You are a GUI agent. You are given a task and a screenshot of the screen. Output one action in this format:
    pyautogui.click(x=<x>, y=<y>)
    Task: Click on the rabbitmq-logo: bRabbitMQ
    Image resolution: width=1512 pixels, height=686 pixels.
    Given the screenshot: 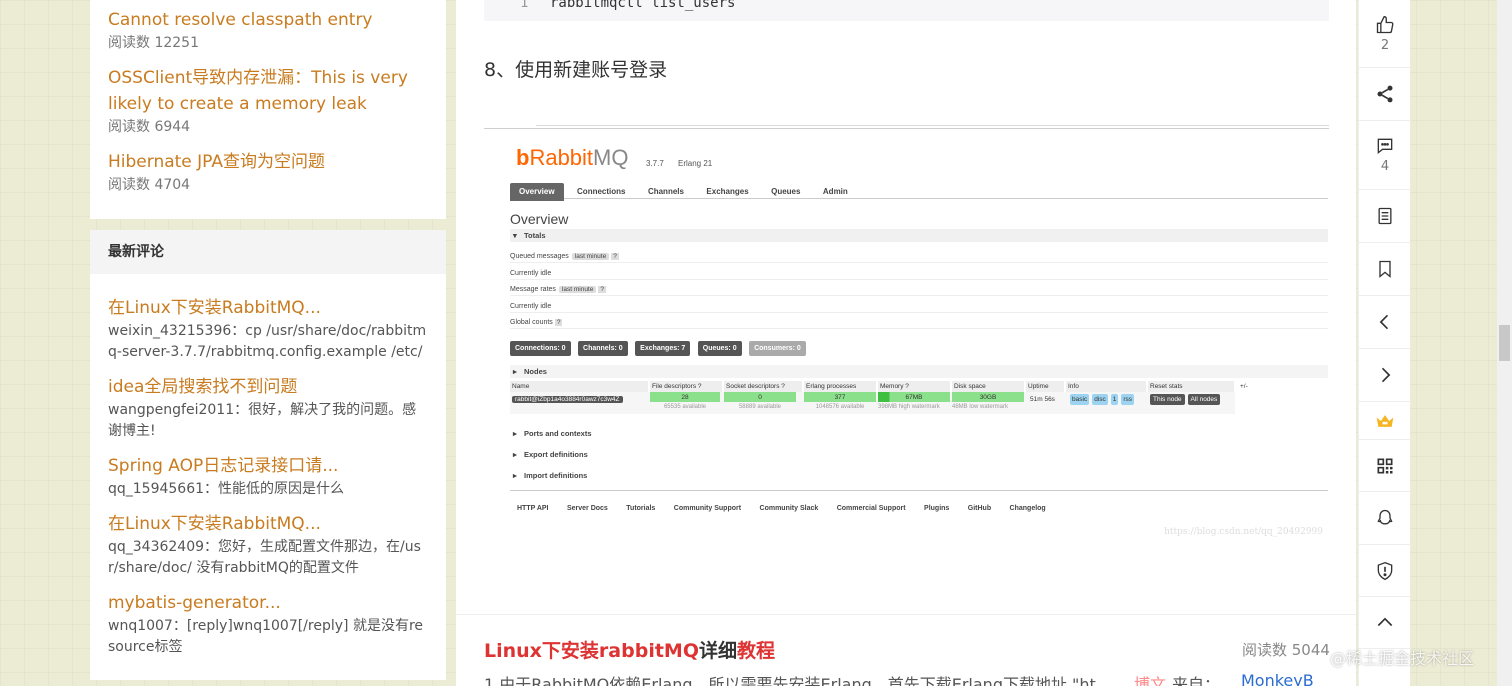 What is the action you would take?
    pyautogui.click(x=572, y=157)
    